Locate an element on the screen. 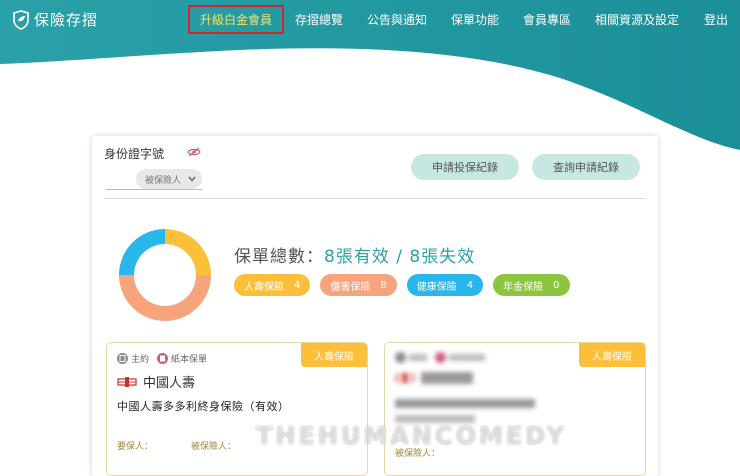  category-badges: 人壽保險 4 傷害保險 8 健康保險 4 年金保險 0 is located at coordinates (402, 285).